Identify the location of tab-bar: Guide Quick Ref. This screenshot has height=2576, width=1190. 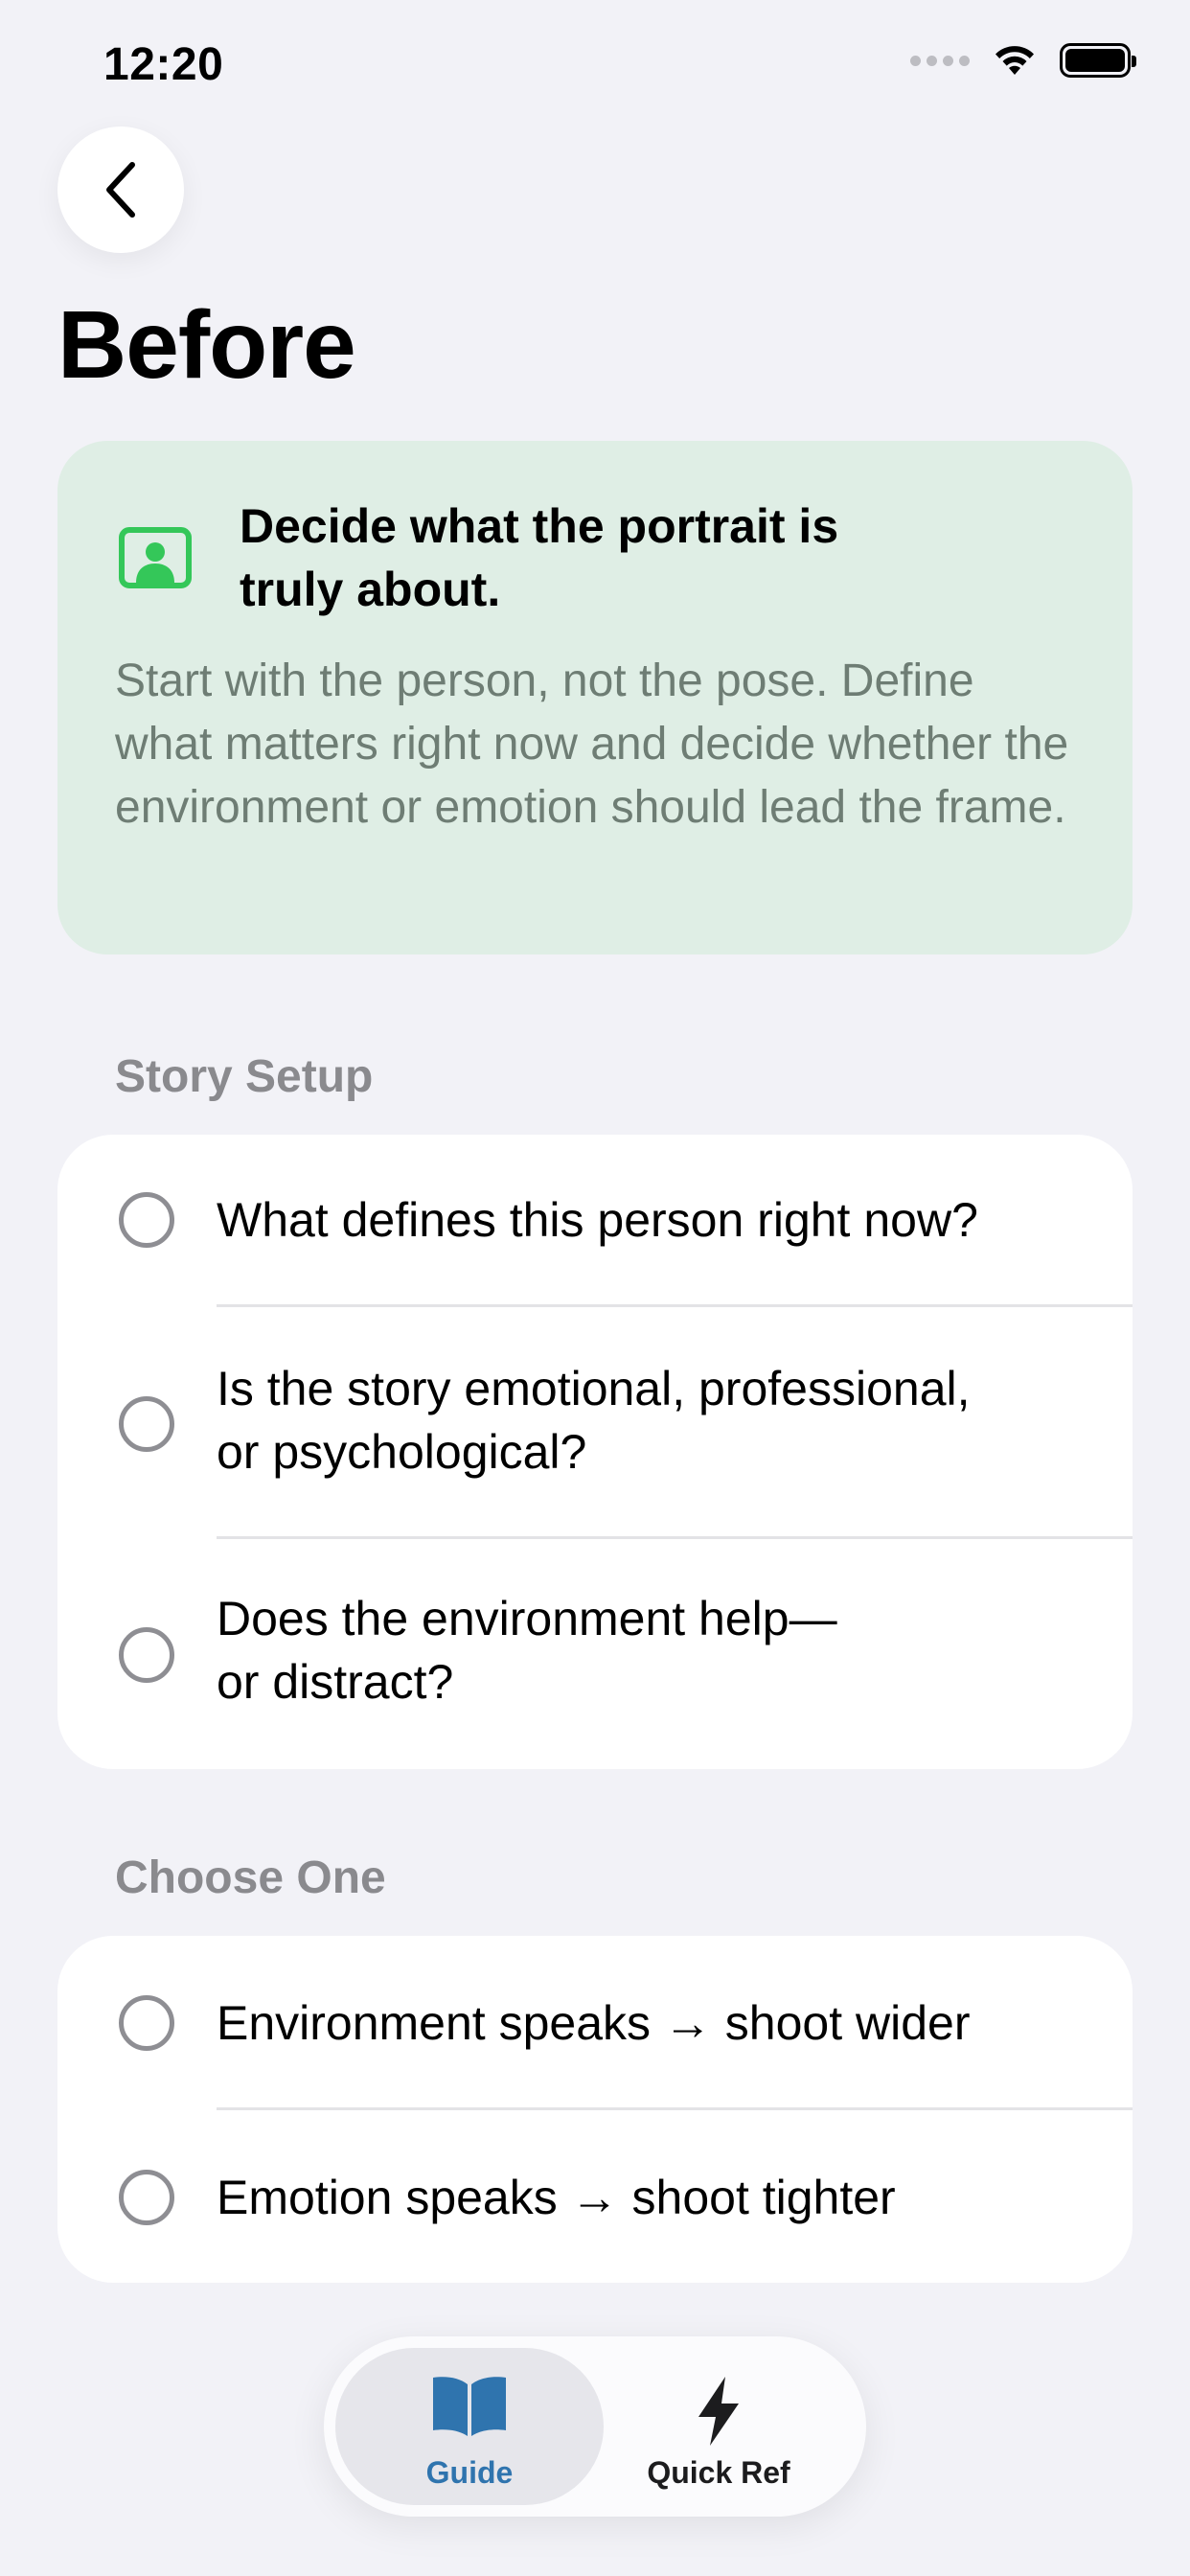
(595, 2426).